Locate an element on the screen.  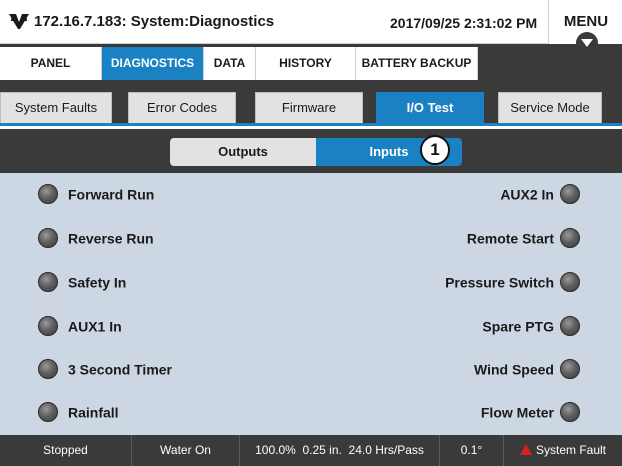
input-label: Wind Speed is located at coordinates (514, 369).